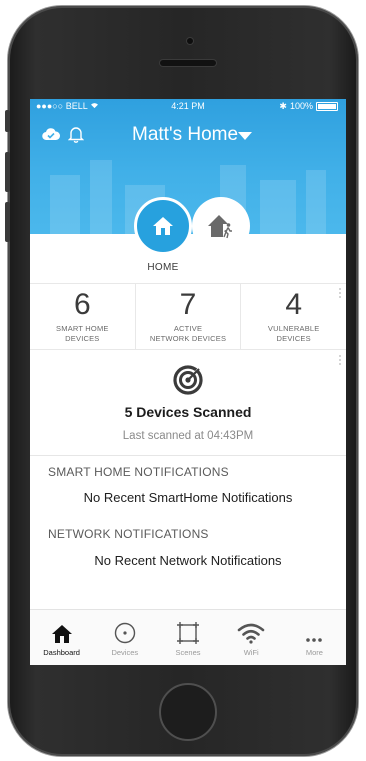 The height and width of the screenshot is (761, 366). I want to click on tab-home-label: HOME, so click(163, 267).